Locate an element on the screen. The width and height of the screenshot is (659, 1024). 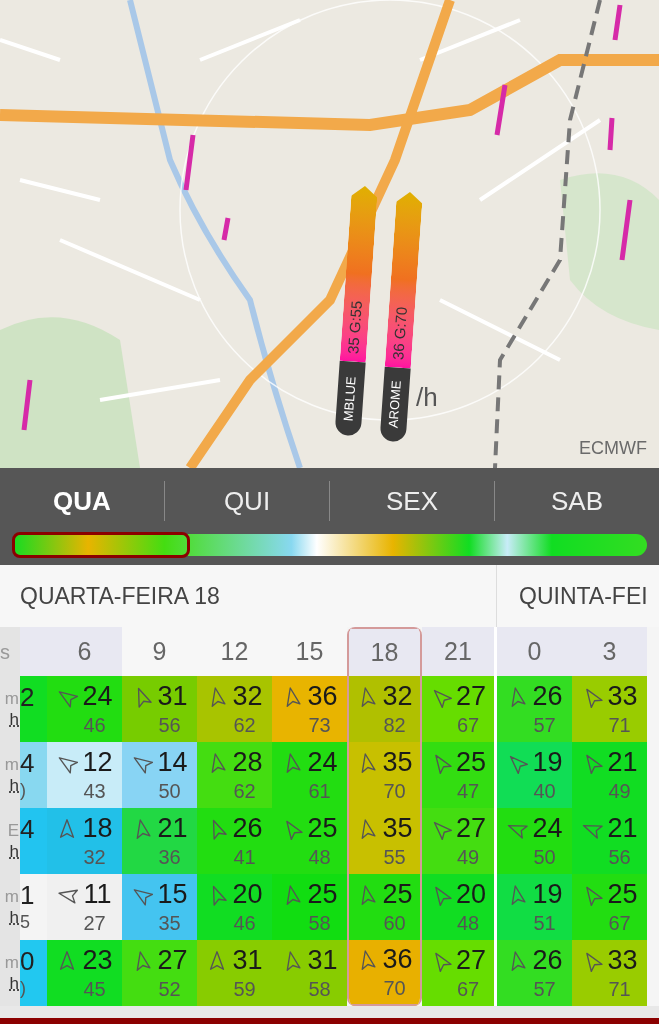
gust-speed: 56 is located at coordinates (619, 858).